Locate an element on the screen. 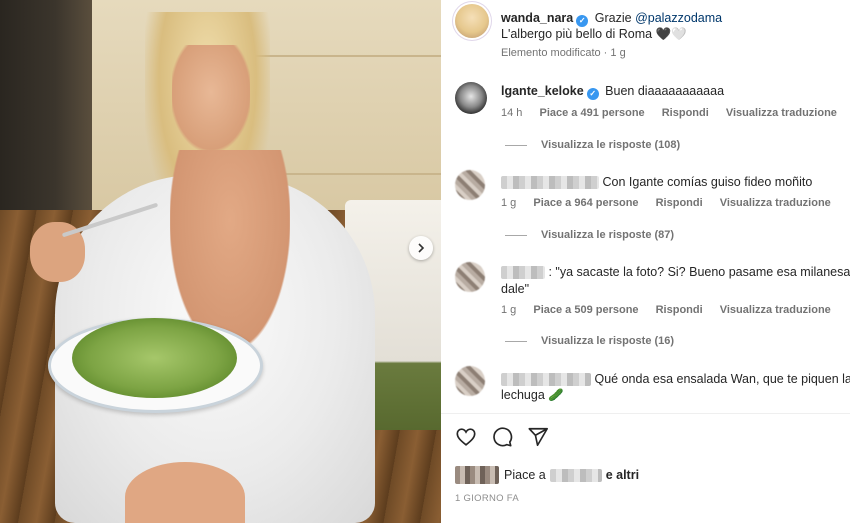 The width and height of the screenshot is (850, 523). photo-door is located at coordinates (46, 107).